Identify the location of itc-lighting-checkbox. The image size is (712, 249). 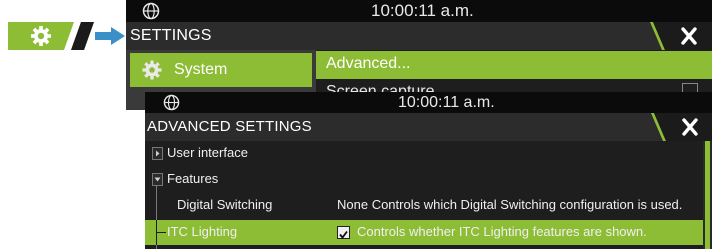
(343, 232).